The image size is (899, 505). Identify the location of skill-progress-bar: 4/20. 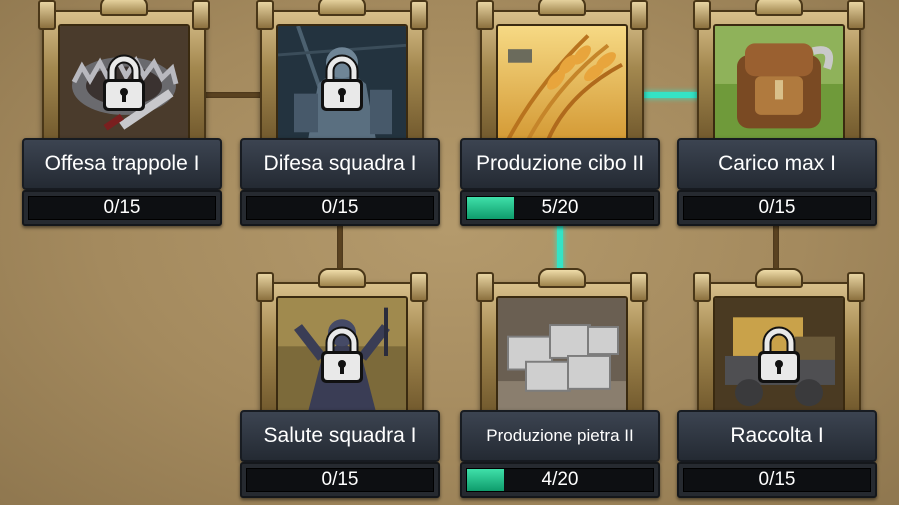
(560, 480).